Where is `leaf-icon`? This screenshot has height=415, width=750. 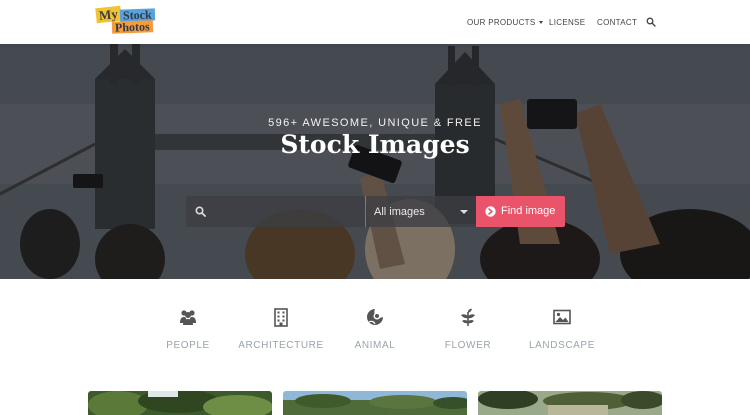
leaf-icon is located at coordinates (468, 317).